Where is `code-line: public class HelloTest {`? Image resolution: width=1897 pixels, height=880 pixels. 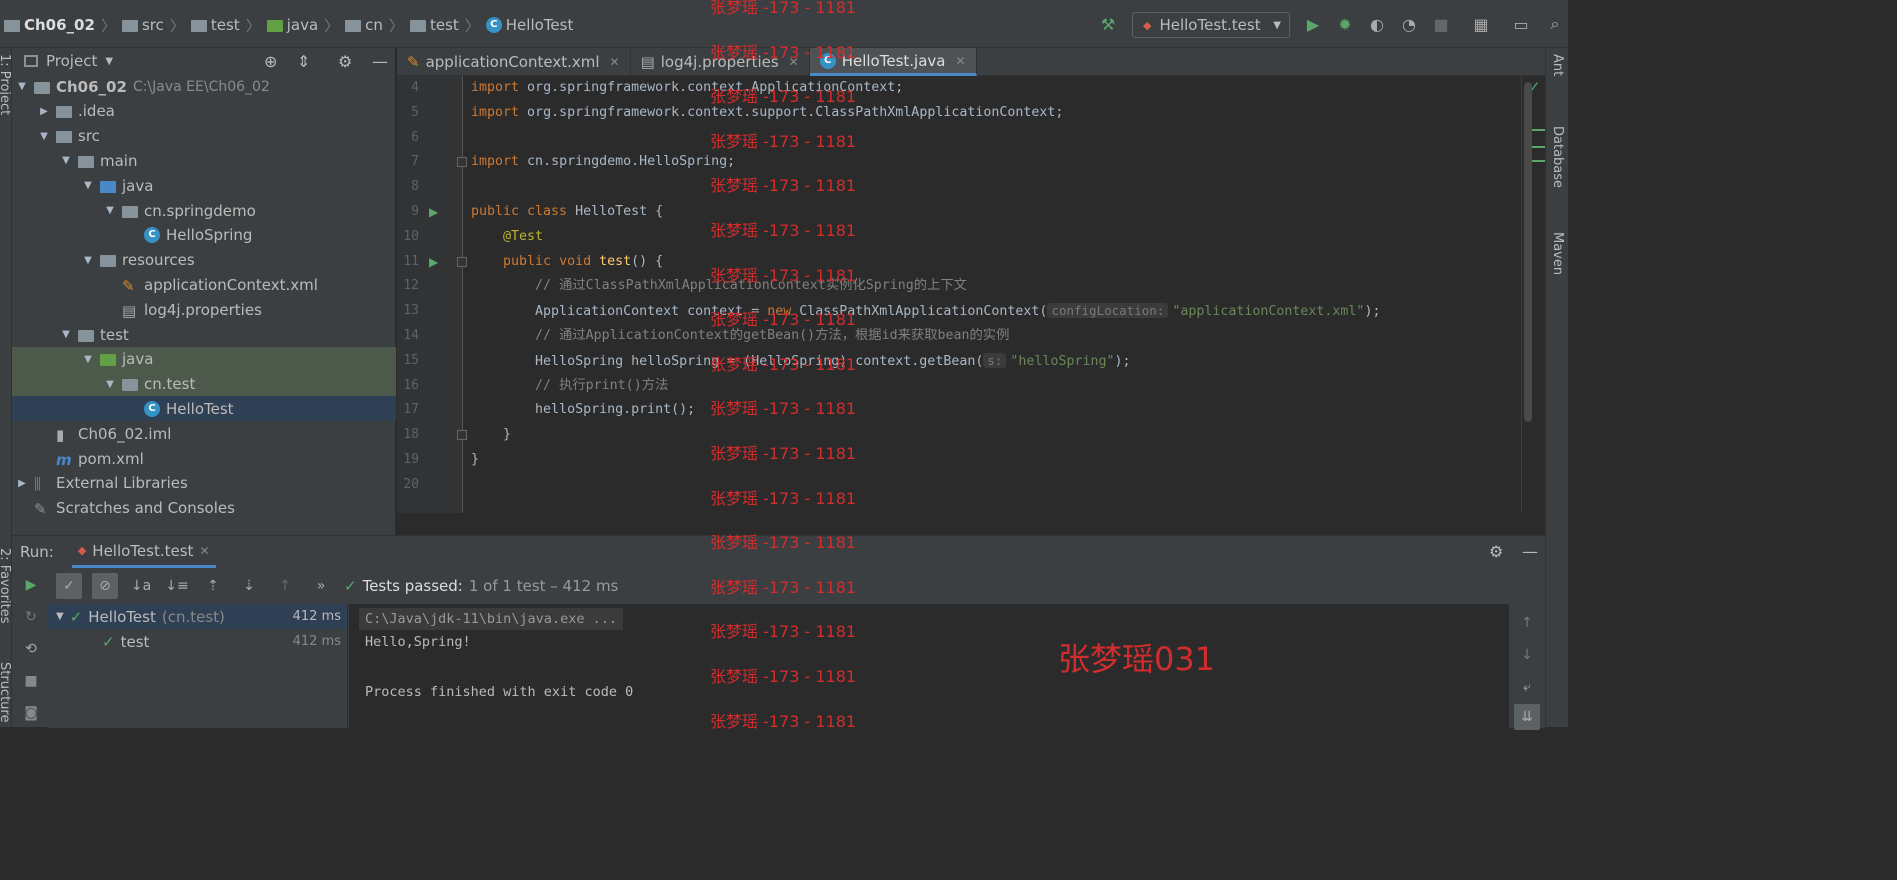 code-line: public class HelloTest { is located at coordinates (567, 212).